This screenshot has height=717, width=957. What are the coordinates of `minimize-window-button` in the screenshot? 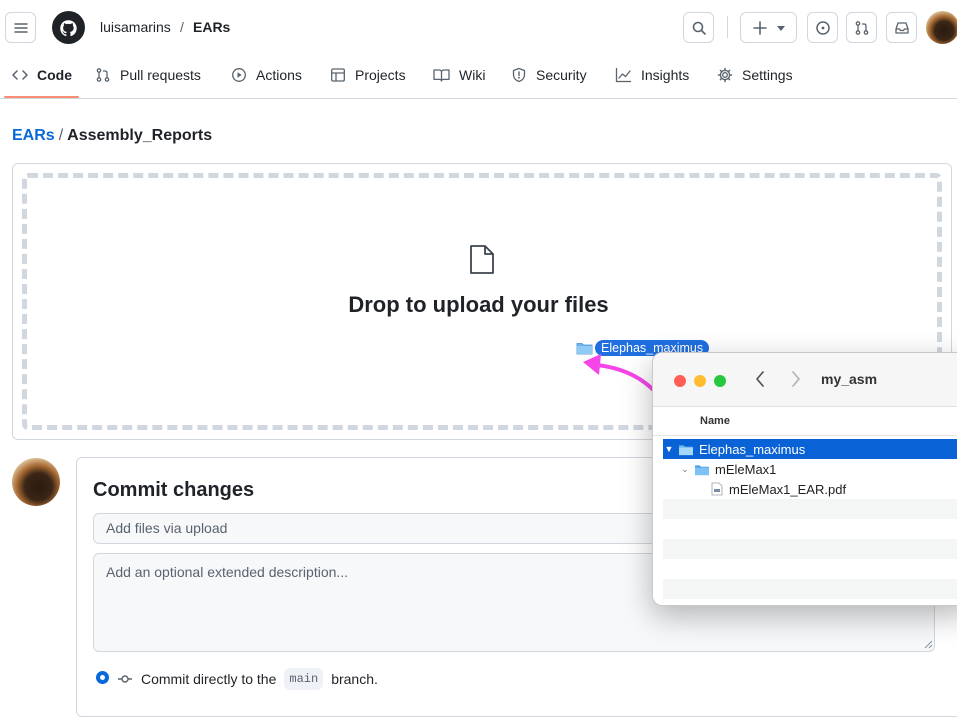 It's located at (700, 381).